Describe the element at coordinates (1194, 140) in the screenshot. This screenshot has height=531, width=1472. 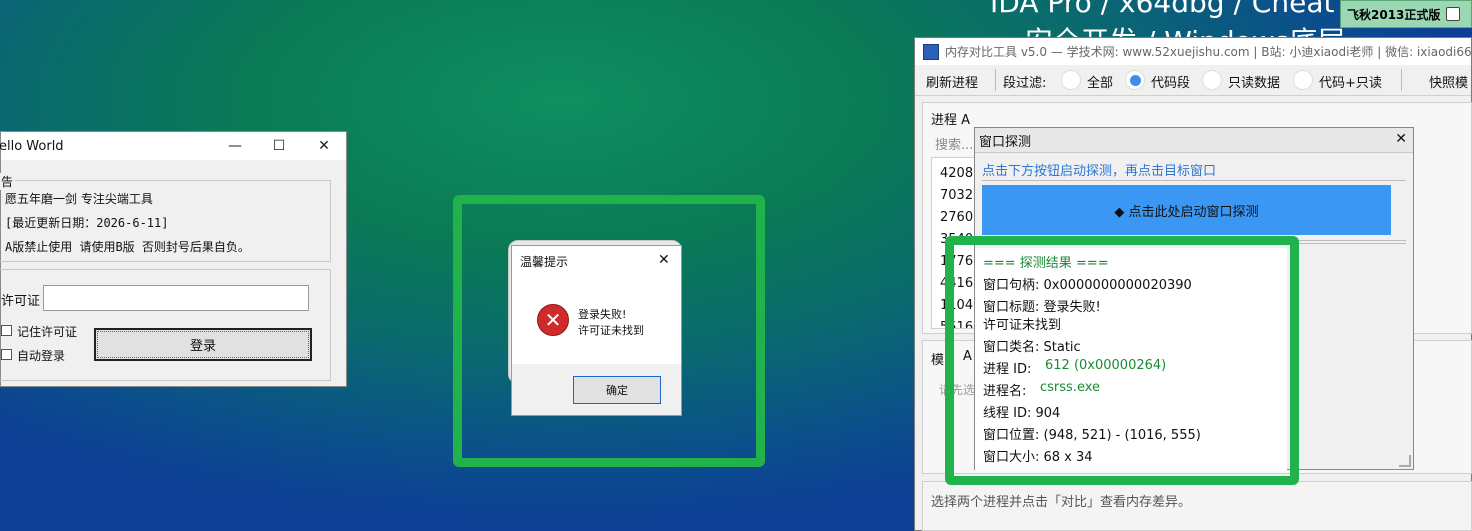
I see `probe-title-bar: 窗口探测 ✕` at that location.